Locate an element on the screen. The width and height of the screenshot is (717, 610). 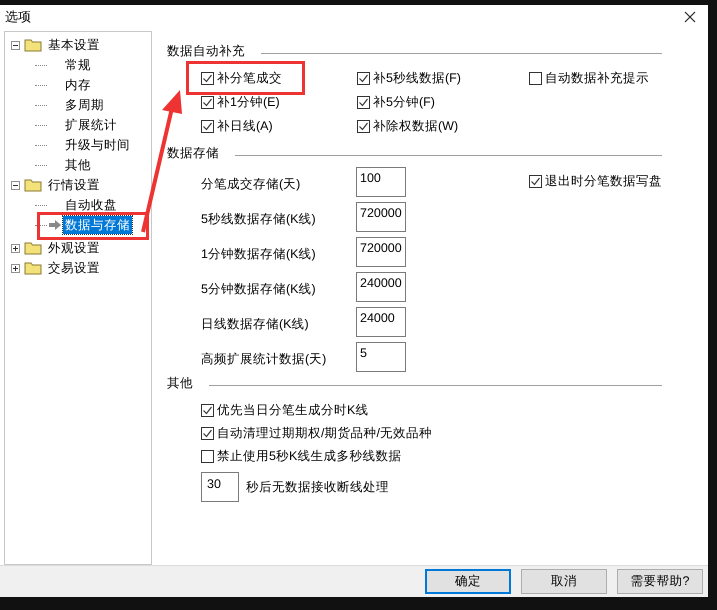
checkbox-label: 退出时分笔数据写盘 is located at coordinates (603, 181).